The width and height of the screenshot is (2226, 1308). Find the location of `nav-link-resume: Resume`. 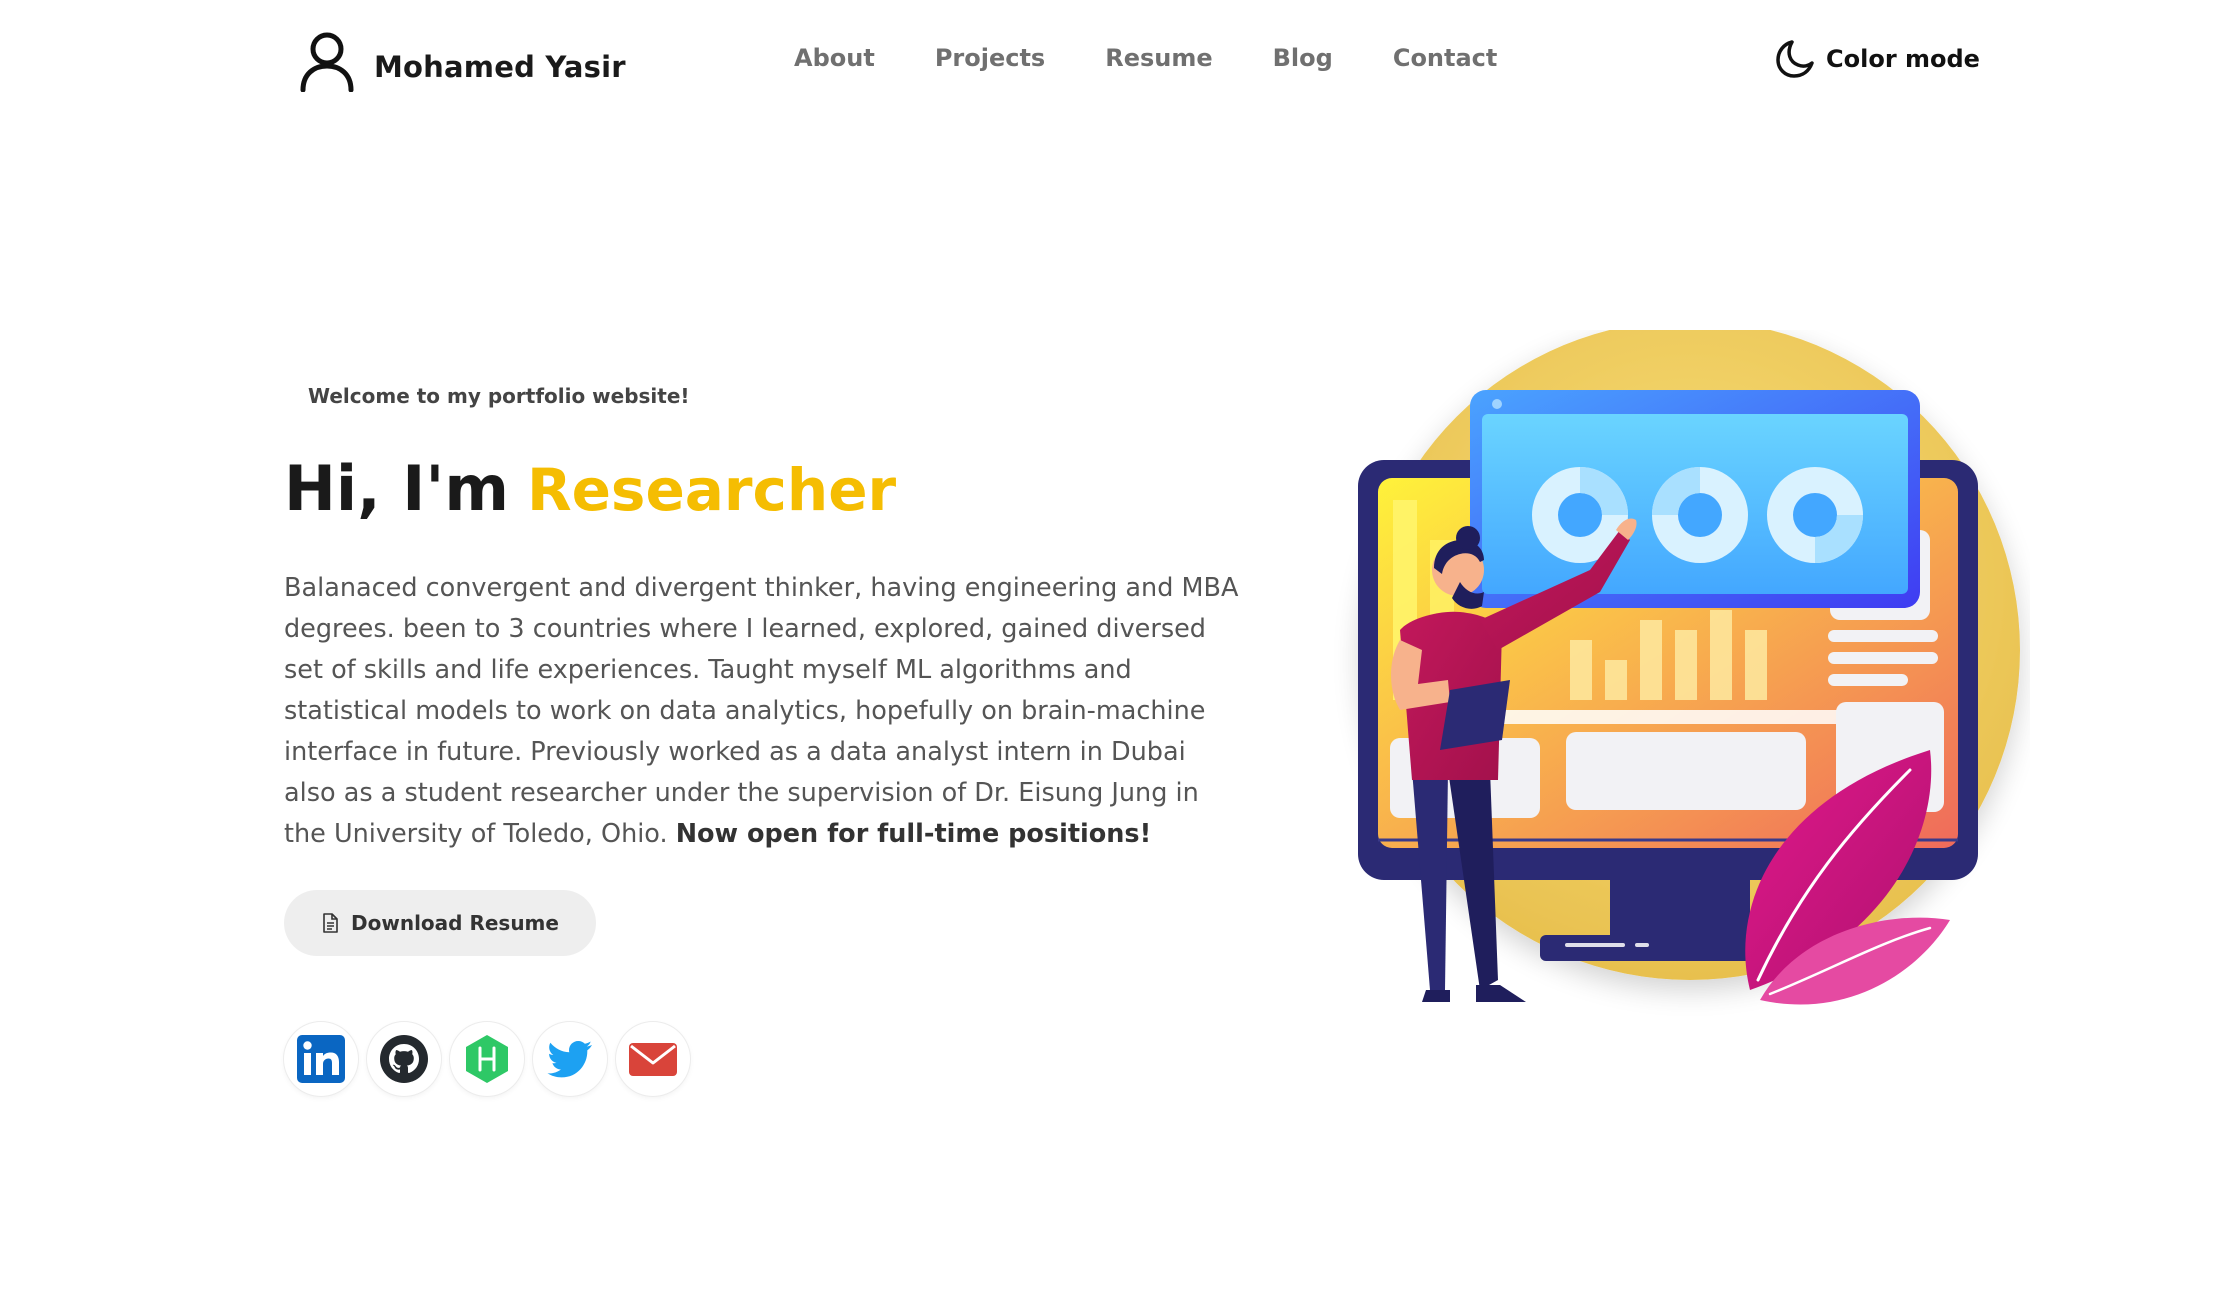

nav-link-resume: Resume is located at coordinates (1158, 58).